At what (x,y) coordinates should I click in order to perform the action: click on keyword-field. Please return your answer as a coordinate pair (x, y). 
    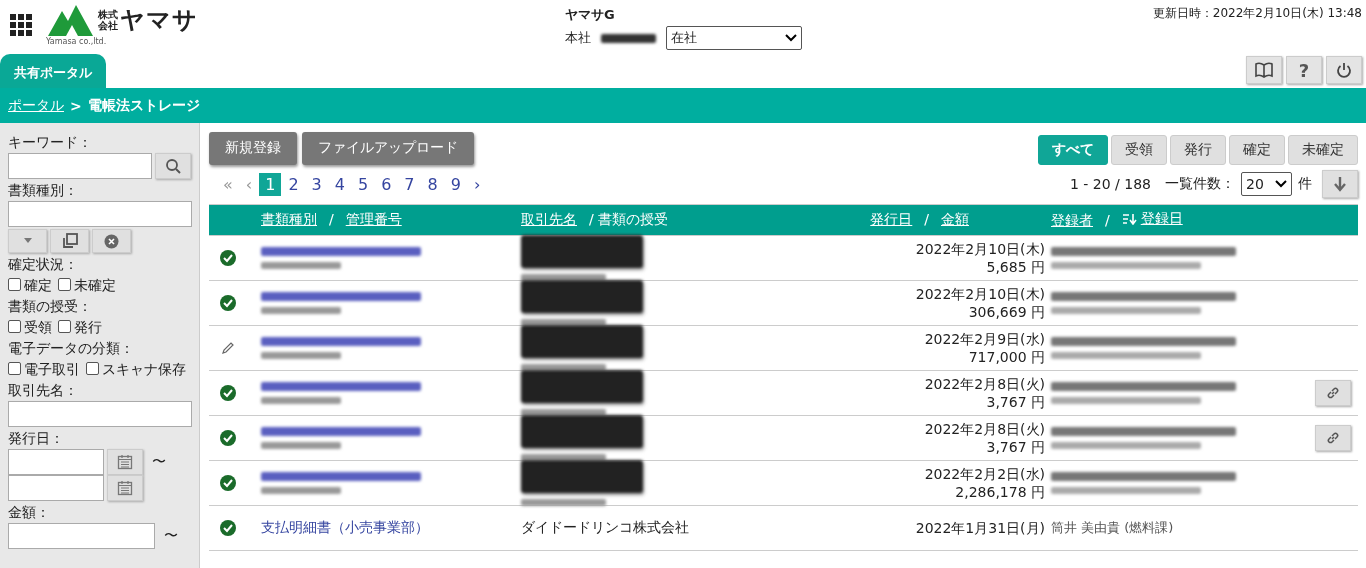
    Looking at the image, I should click on (80, 166).